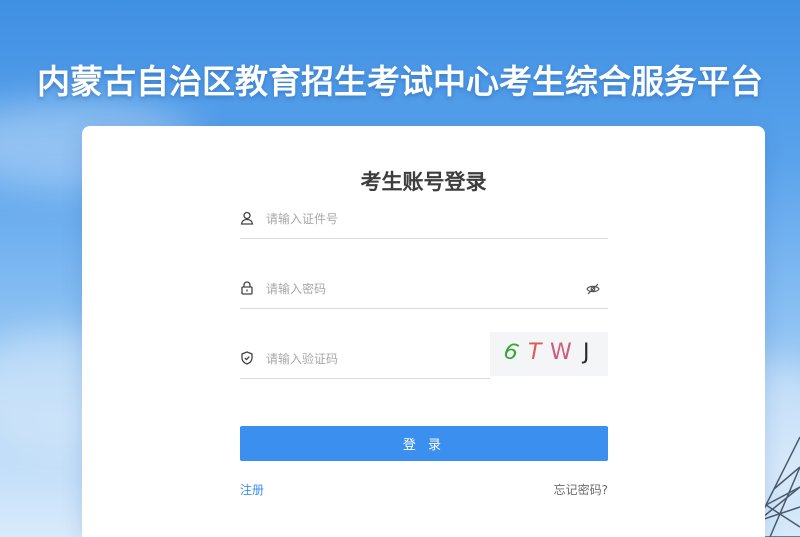 The height and width of the screenshot is (537, 800). I want to click on eye-off-icon, so click(593, 289).